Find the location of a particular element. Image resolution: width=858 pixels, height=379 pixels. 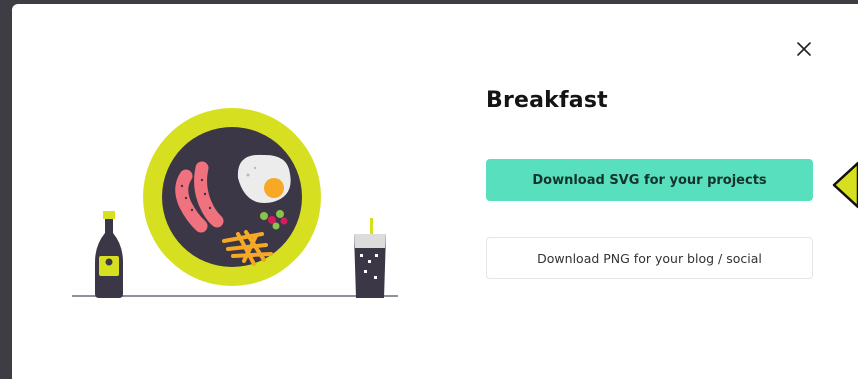

sauce-bottle-icon is located at coordinates (109, 254).